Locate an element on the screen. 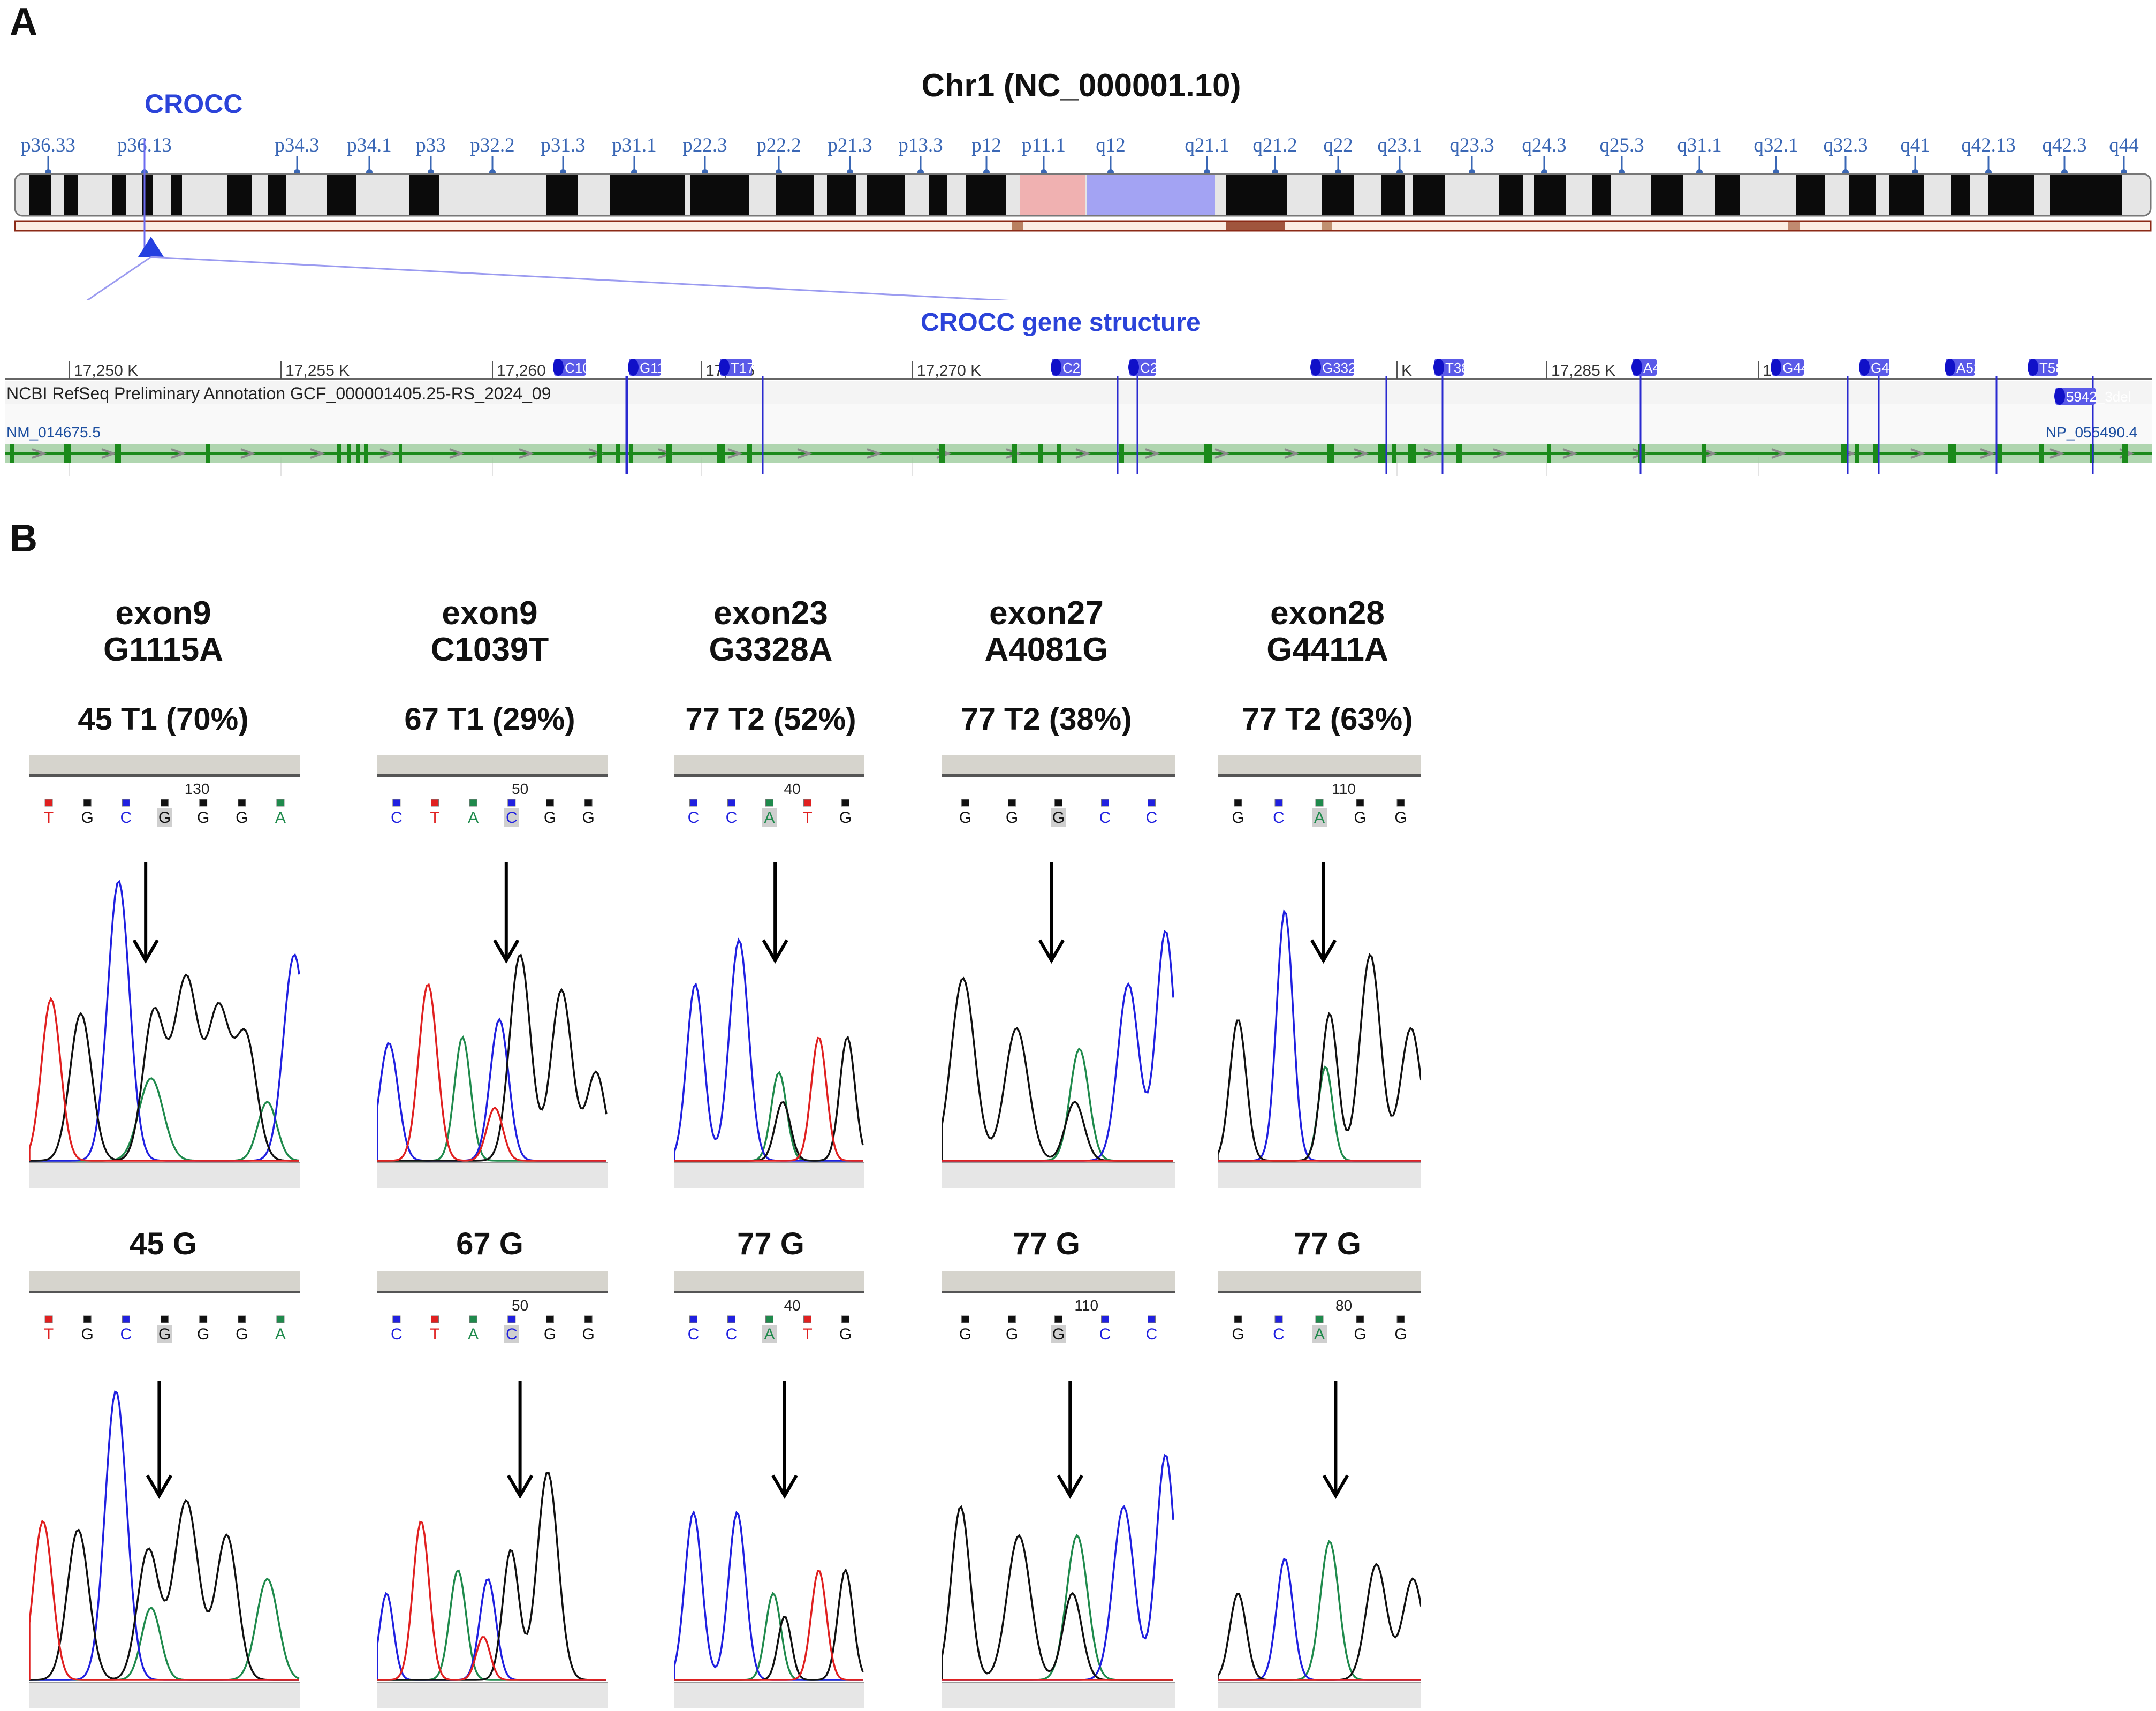  patient-label: 77 T2 (63%) is located at coordinates (1327, 719).